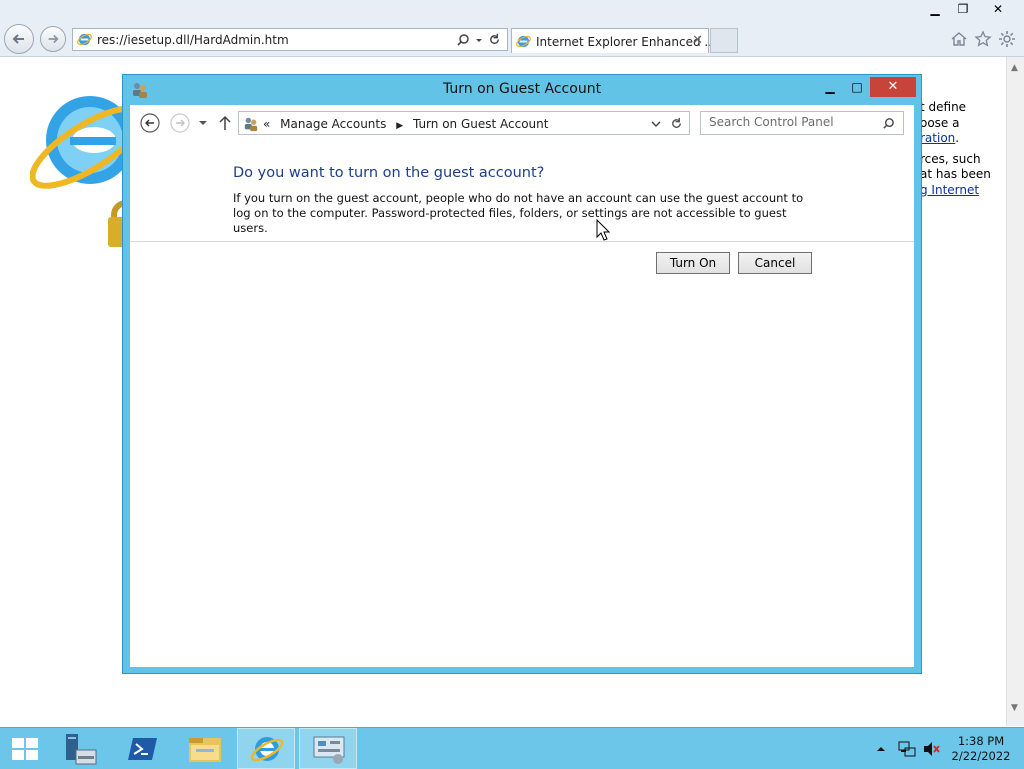  I want to click on internet-explorer-icon, so click(267, 749).